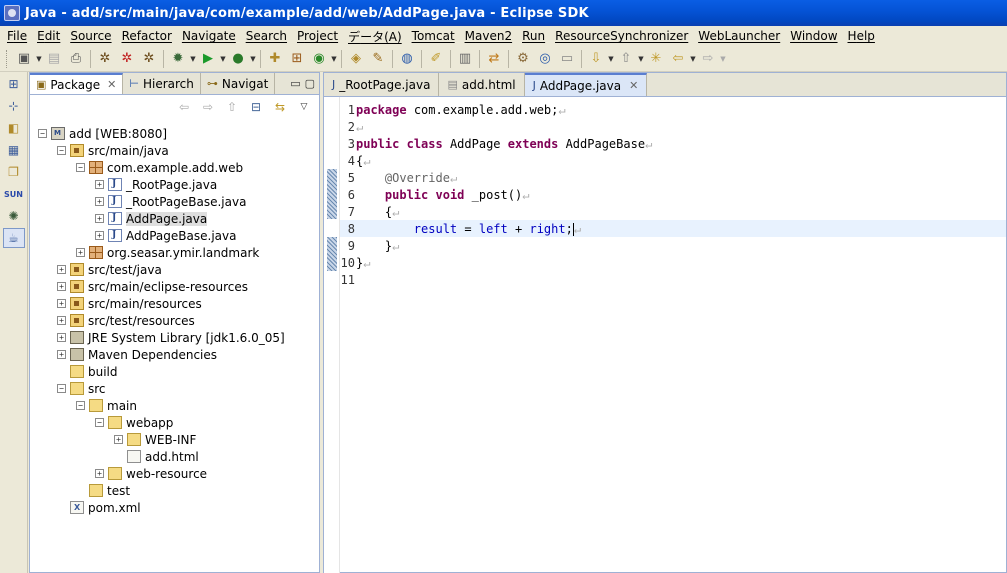 The height and width of the screenshot is (573, 1007). I want to click on menu-refactor: Refactor, so click(147, 36).